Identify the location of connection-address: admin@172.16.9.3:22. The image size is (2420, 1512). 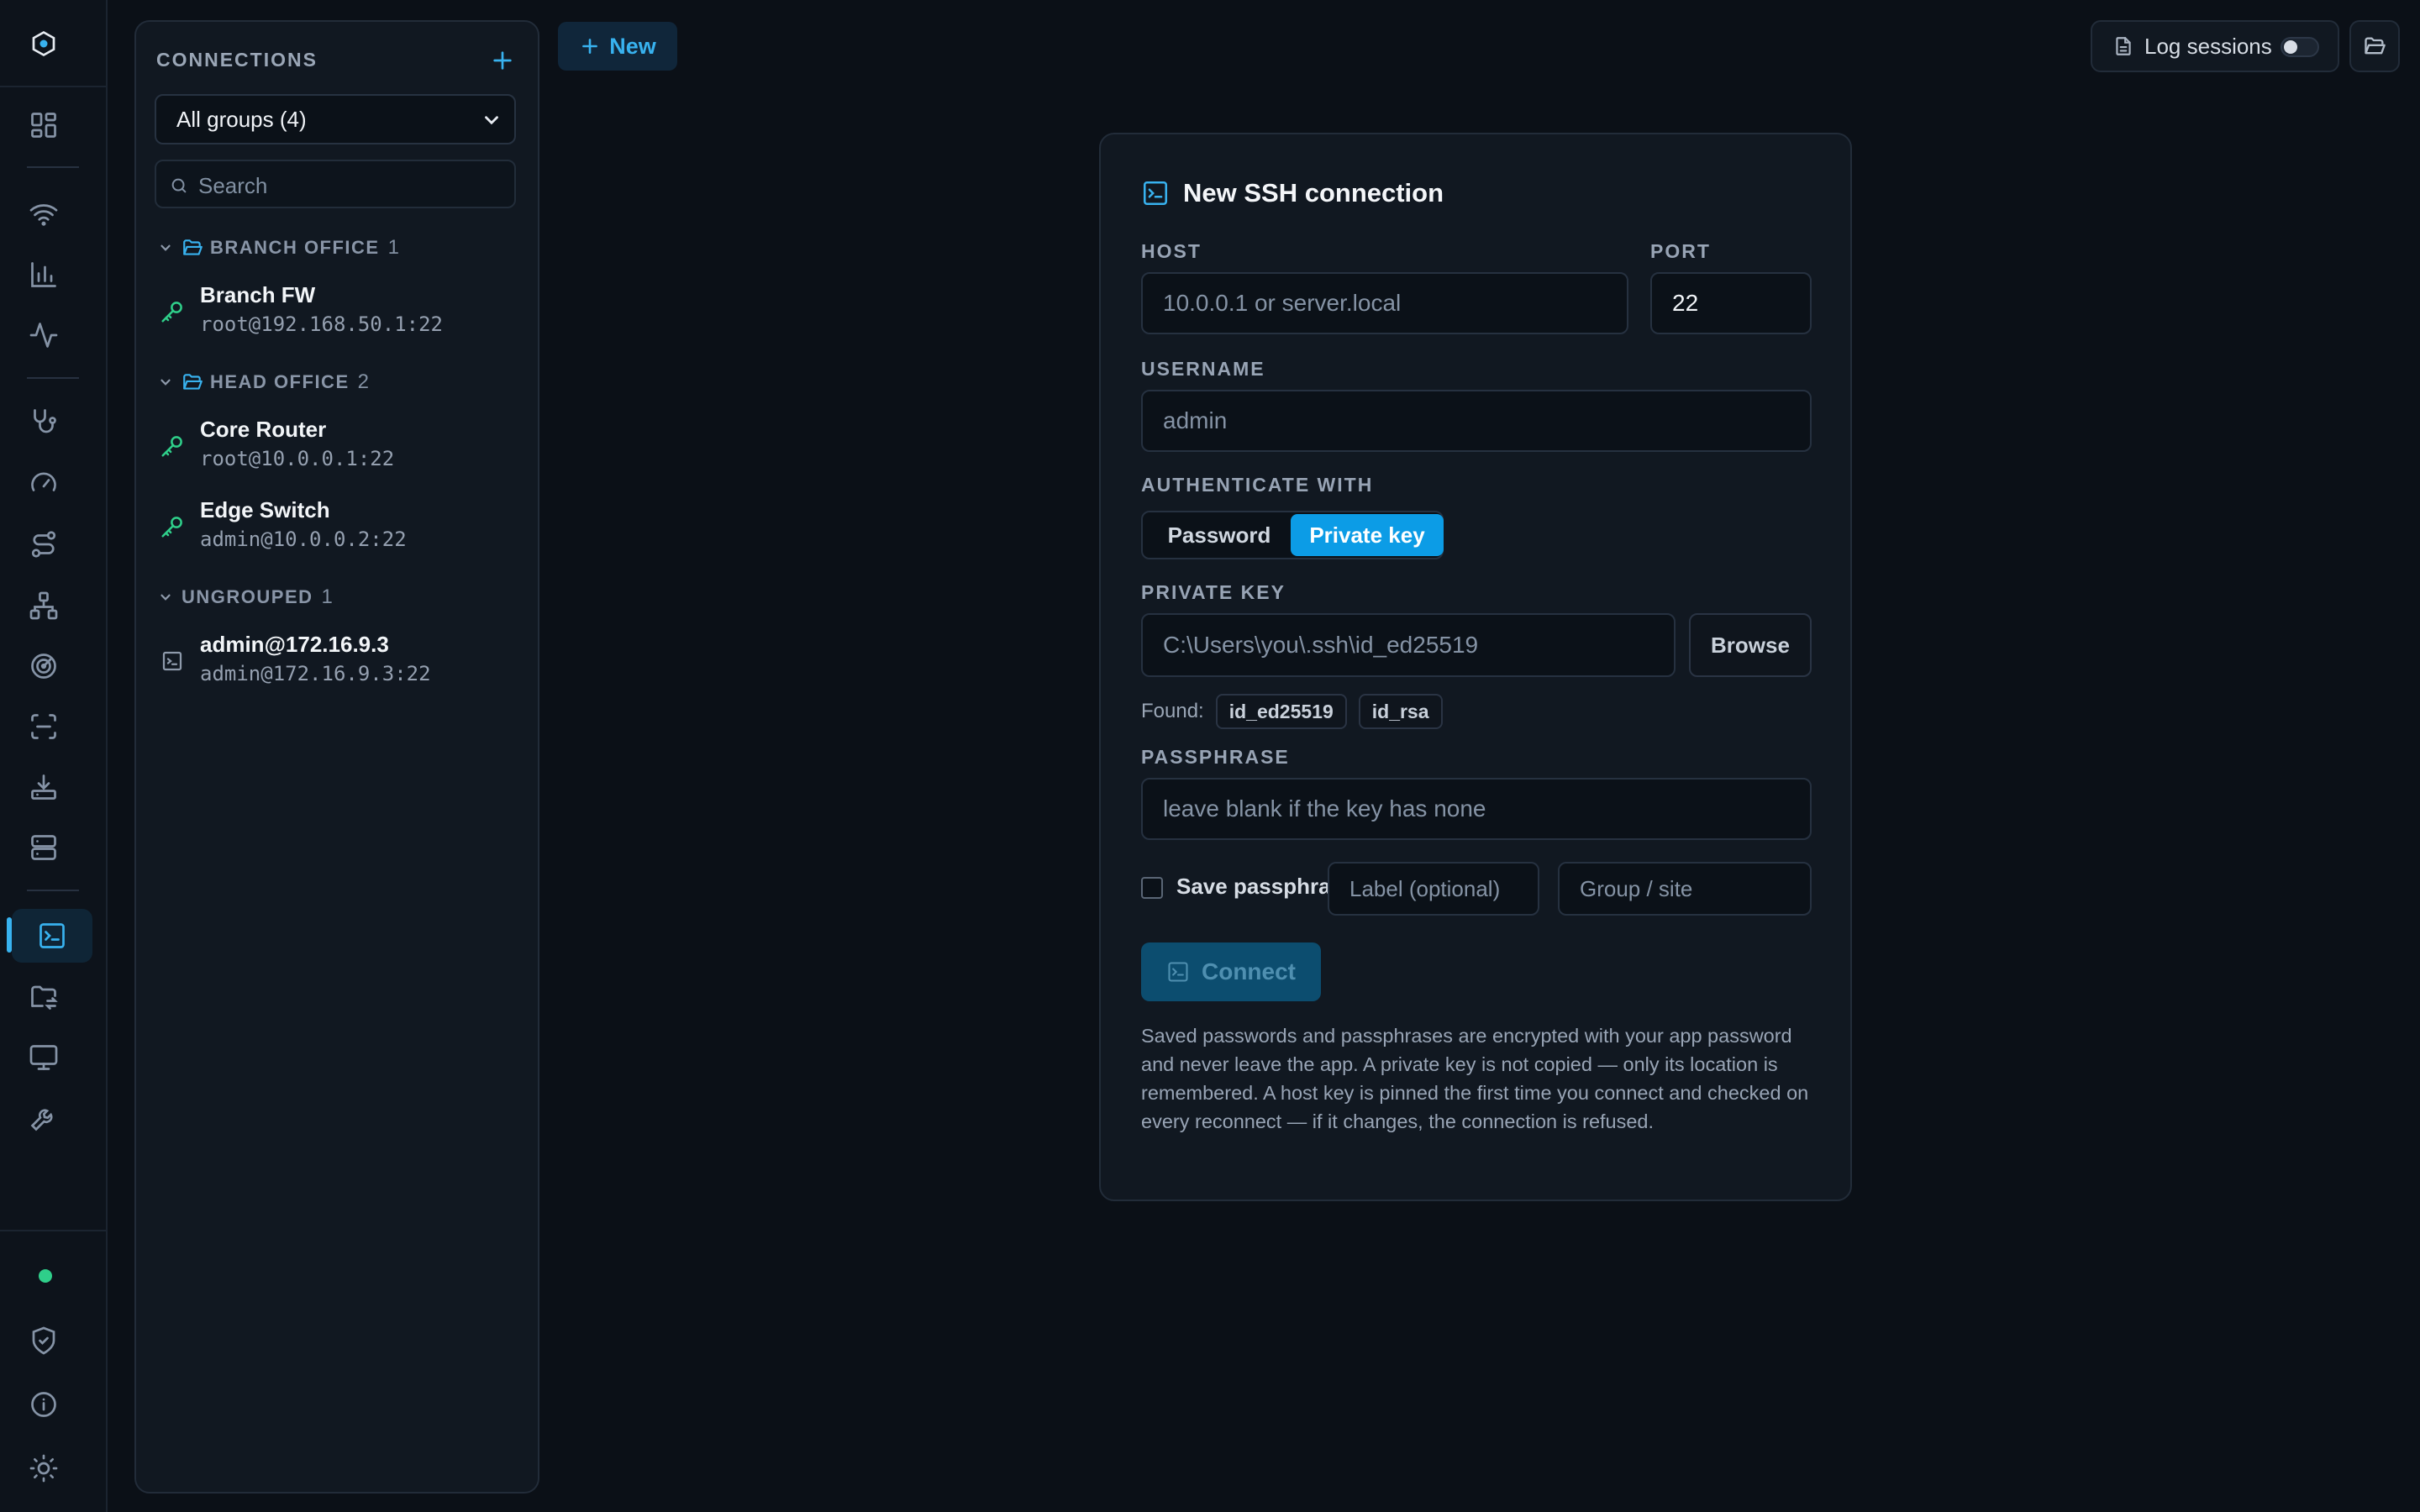
(315, 673).